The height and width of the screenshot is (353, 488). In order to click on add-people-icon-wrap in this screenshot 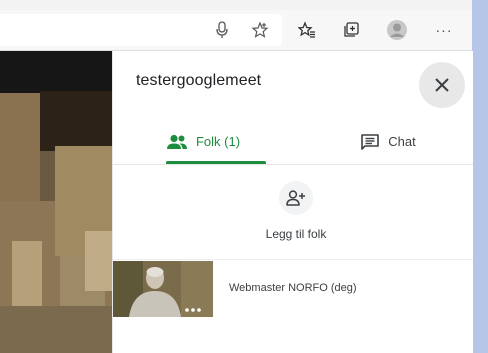, I will do `click(296, 198)`.